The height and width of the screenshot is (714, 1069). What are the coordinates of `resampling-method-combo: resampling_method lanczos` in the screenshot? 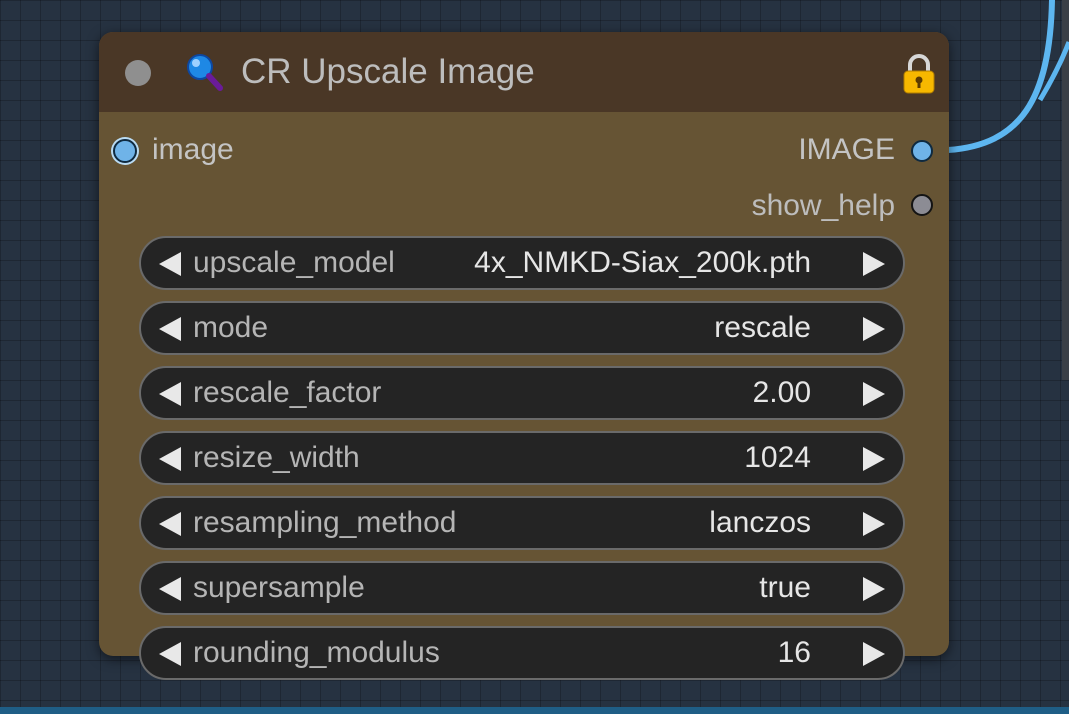 It's located at (522, 523).